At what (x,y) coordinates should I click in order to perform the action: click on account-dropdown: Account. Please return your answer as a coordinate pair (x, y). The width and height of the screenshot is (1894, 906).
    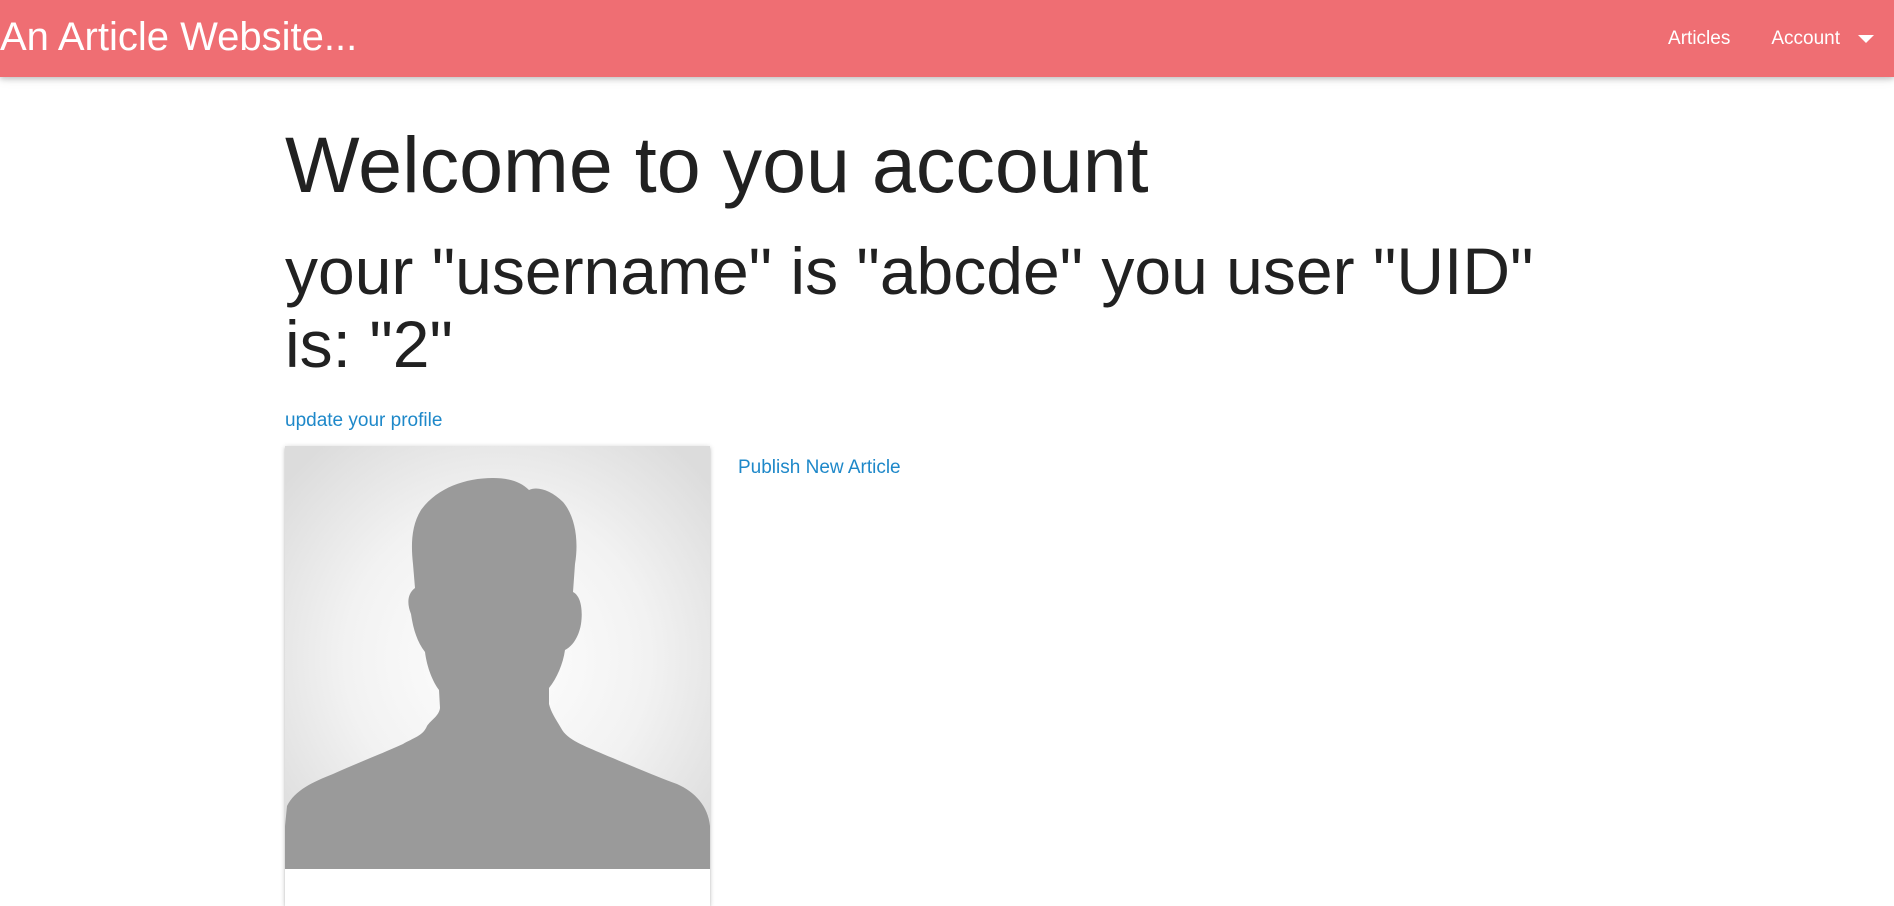
    Looking at the image, I should click on (1821, 38).